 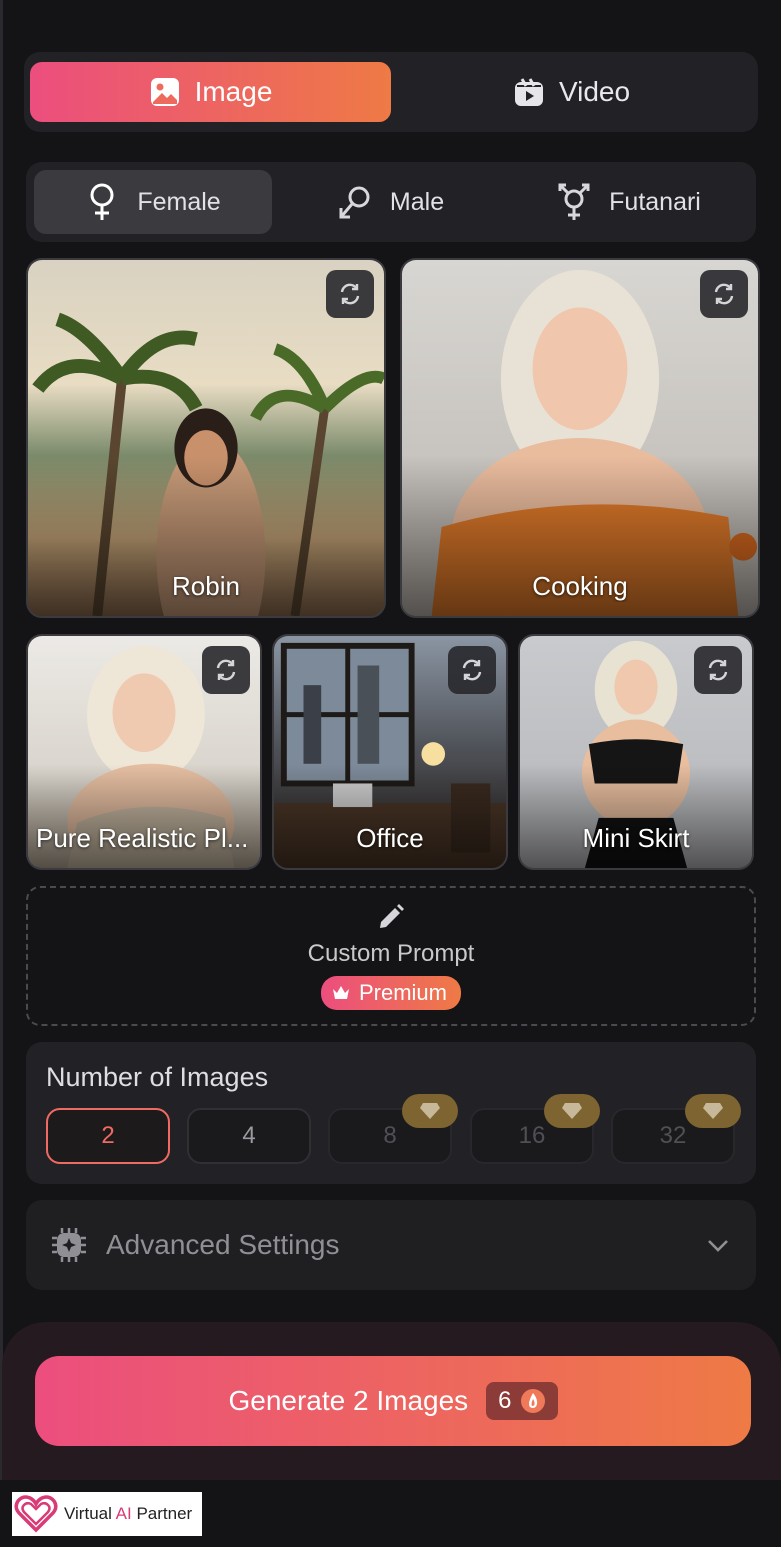 I want to click on tab-video: Video, so click(x=571, y=92).